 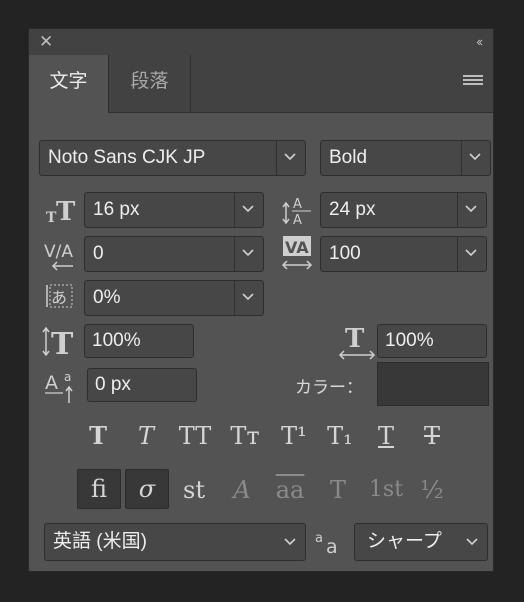 What do you see at coordinates (58, 252) in the screenshot?
I see `svg-text: V/A` at bounding box center [58, 252].